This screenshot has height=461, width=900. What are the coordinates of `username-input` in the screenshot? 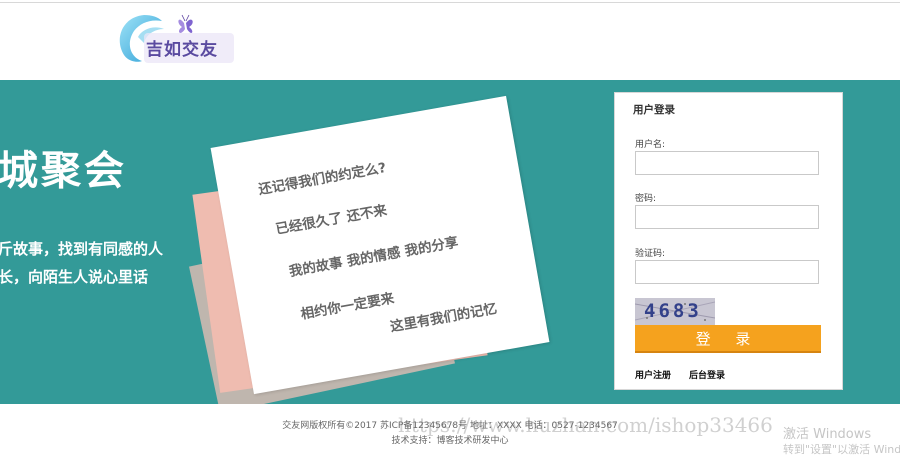 It's located at (727, 163).